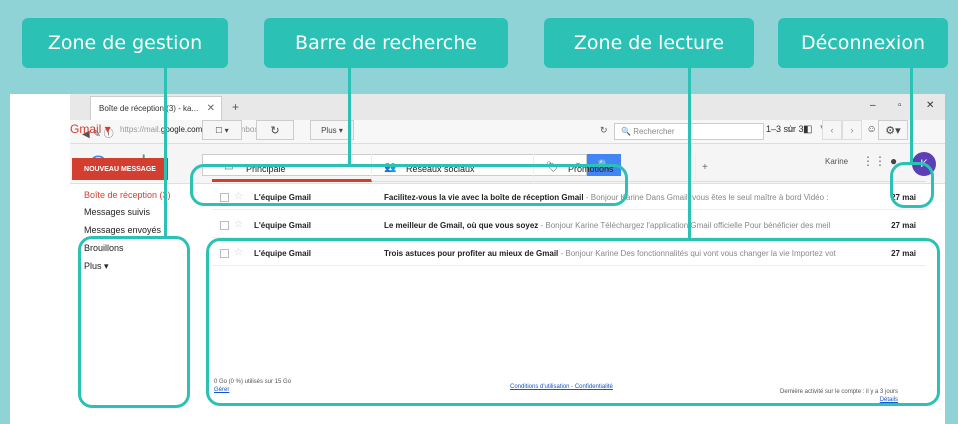 The width and height of the screenshot is (958, 424). I want to click on callout-label: Zone de lecture, so click(649, 43).